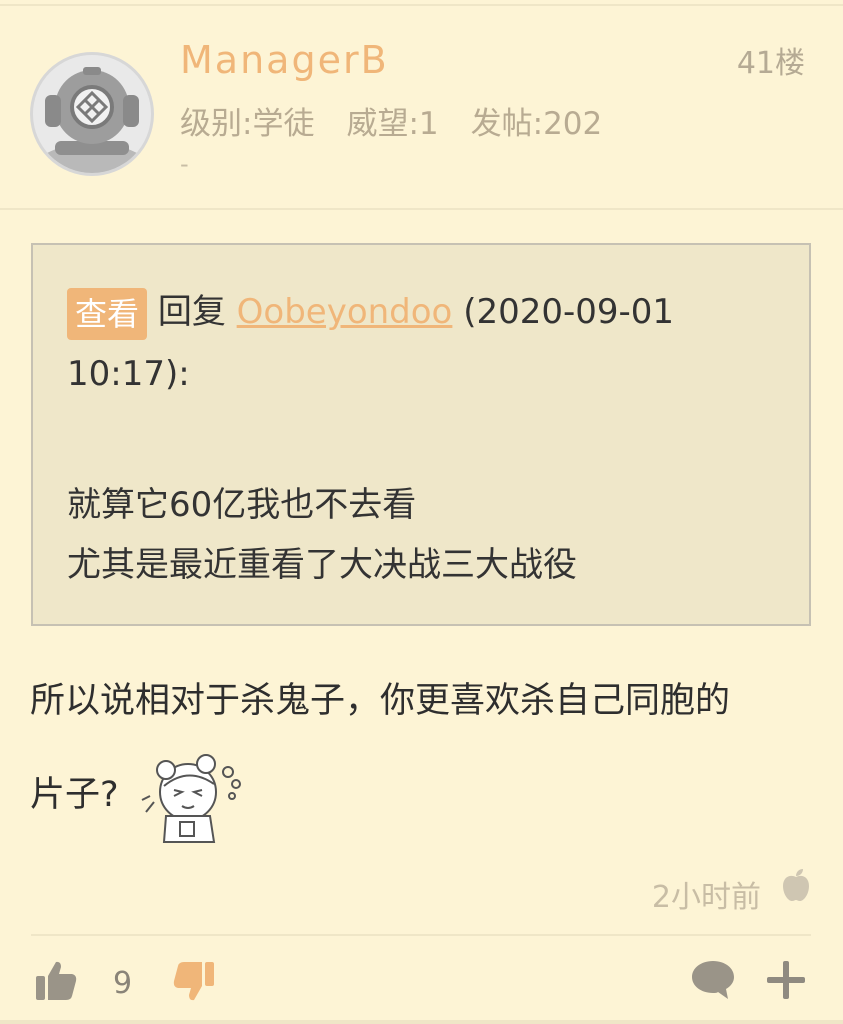  Describe the element at coordinates (427, 343) in the screenshot. I see `quote-header: 查看 回复 Oobeyondoo (2020-09-01 10:17):` at that location.